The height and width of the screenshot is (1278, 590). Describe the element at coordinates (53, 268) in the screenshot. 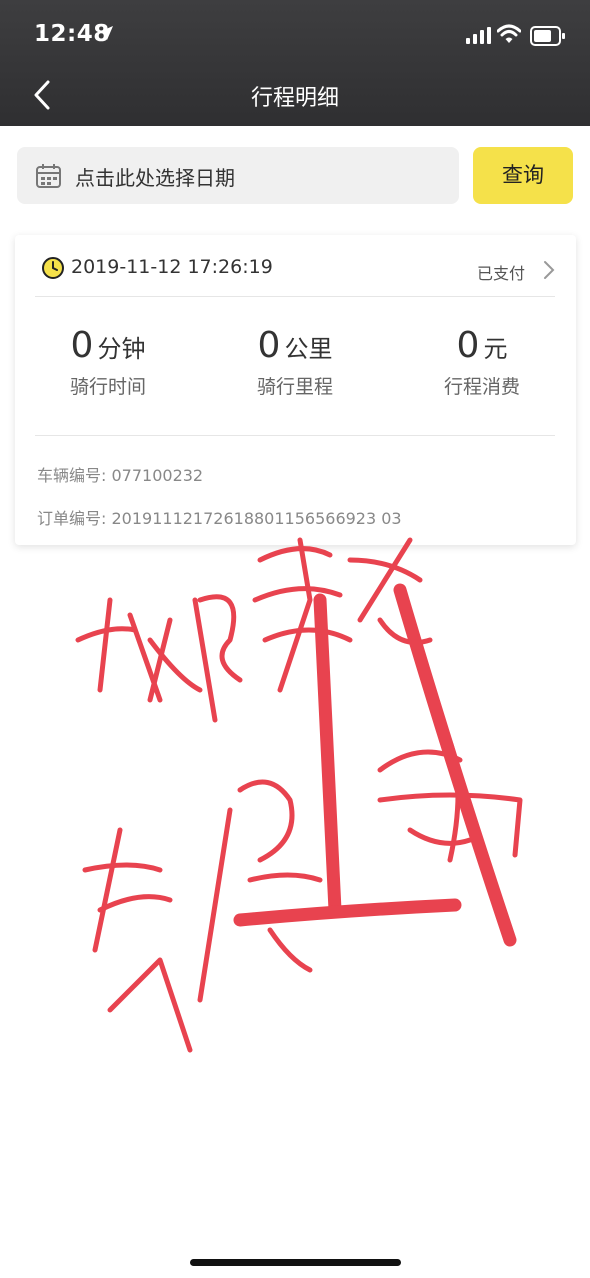

I see `clock-icon` at that location.